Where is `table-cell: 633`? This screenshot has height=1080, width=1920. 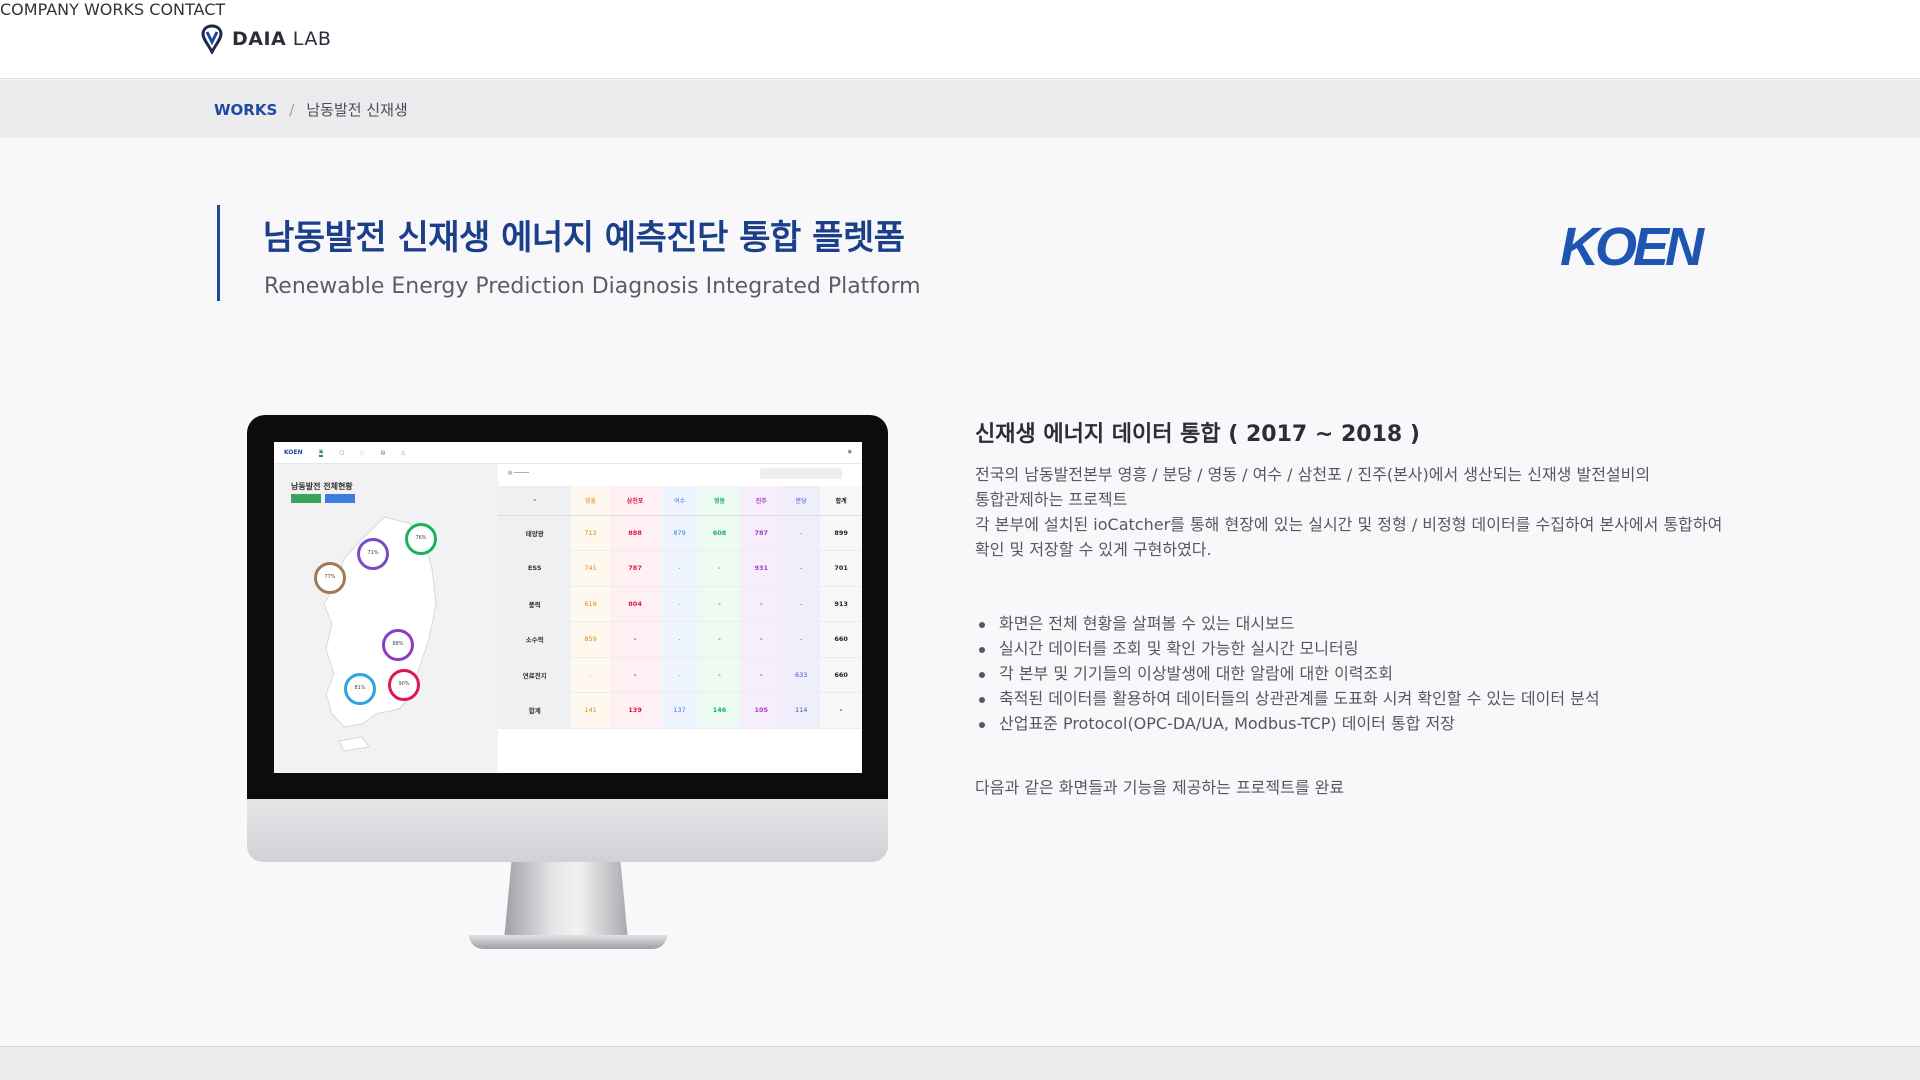
table-cell: 633 is located at coordinates (801, 675).